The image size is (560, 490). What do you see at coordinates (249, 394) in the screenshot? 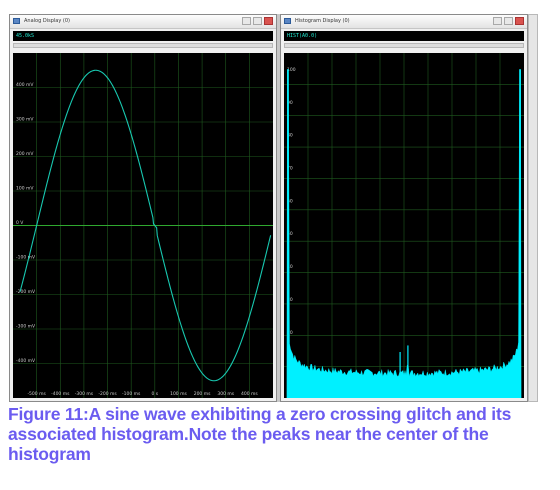
I see `x-tick-label: 400 ms` at bounding box center [249, 394].